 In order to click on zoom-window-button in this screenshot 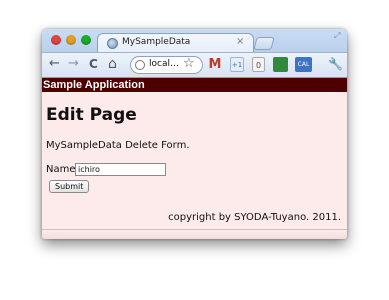, I will do `click(86, 40)`.